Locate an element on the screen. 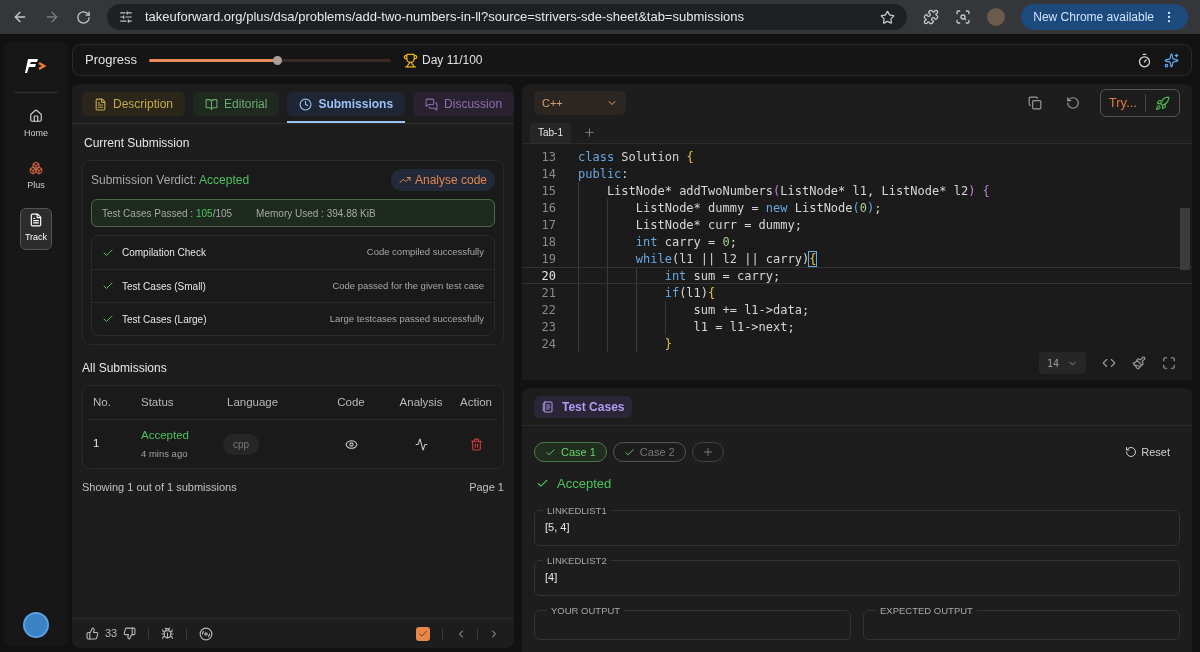  code-line: int sum = carry; is located at coordinates (722, 276).